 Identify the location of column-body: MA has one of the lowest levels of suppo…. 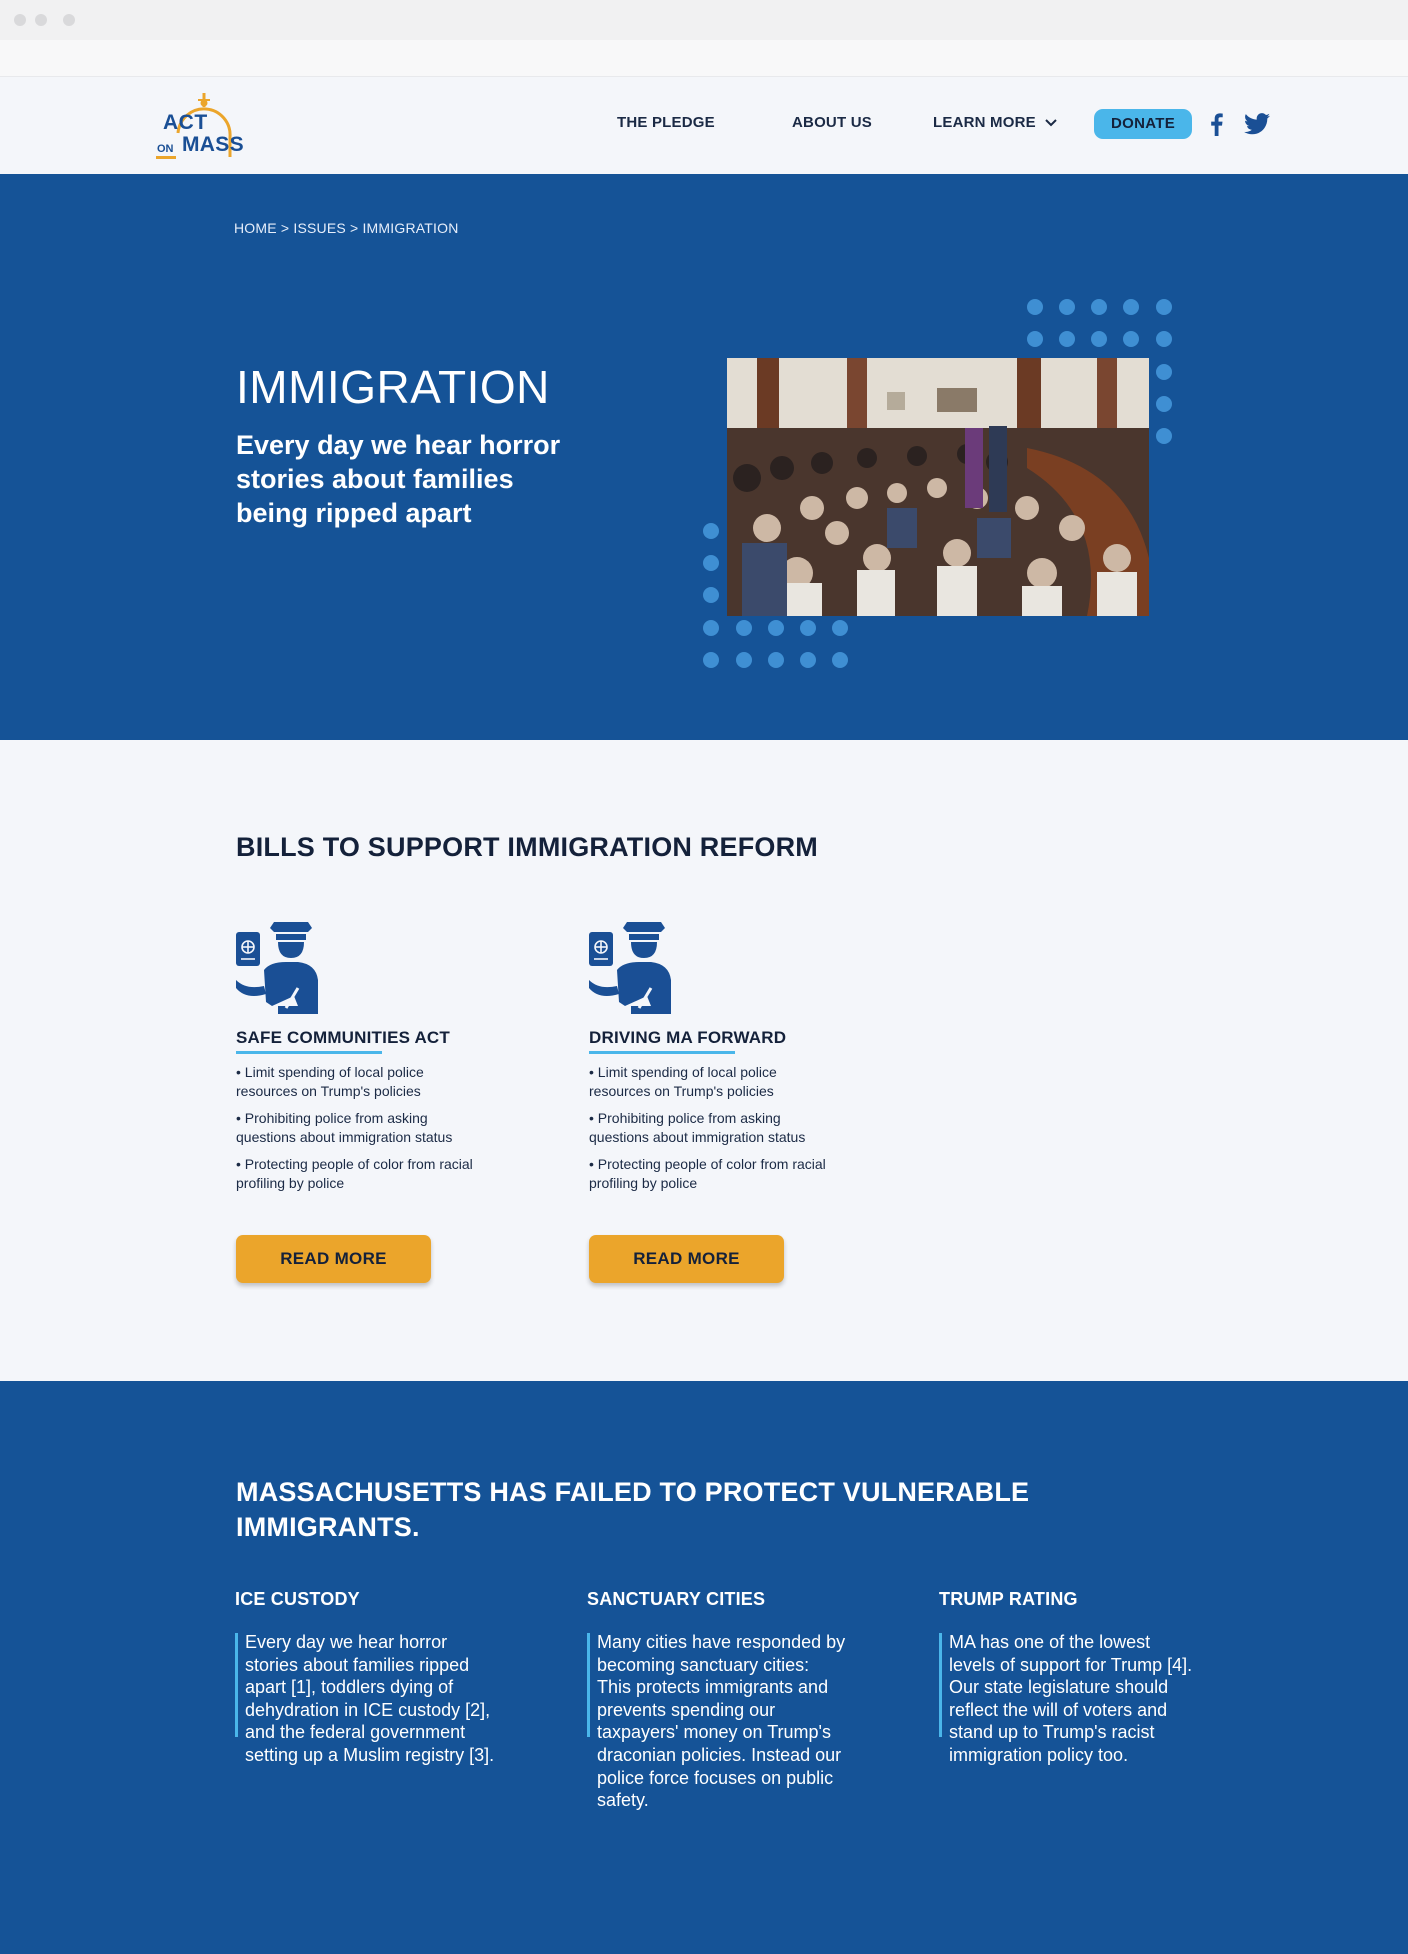
(1071, 1698).